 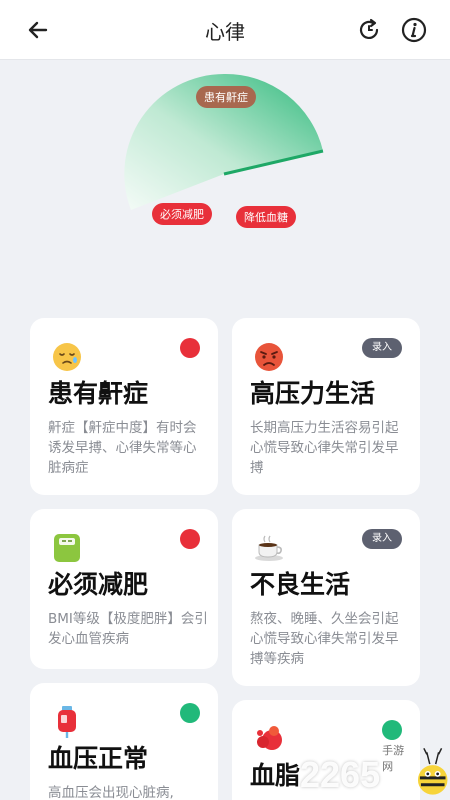 I want to click on info-icon, so click(x=414, y=30).